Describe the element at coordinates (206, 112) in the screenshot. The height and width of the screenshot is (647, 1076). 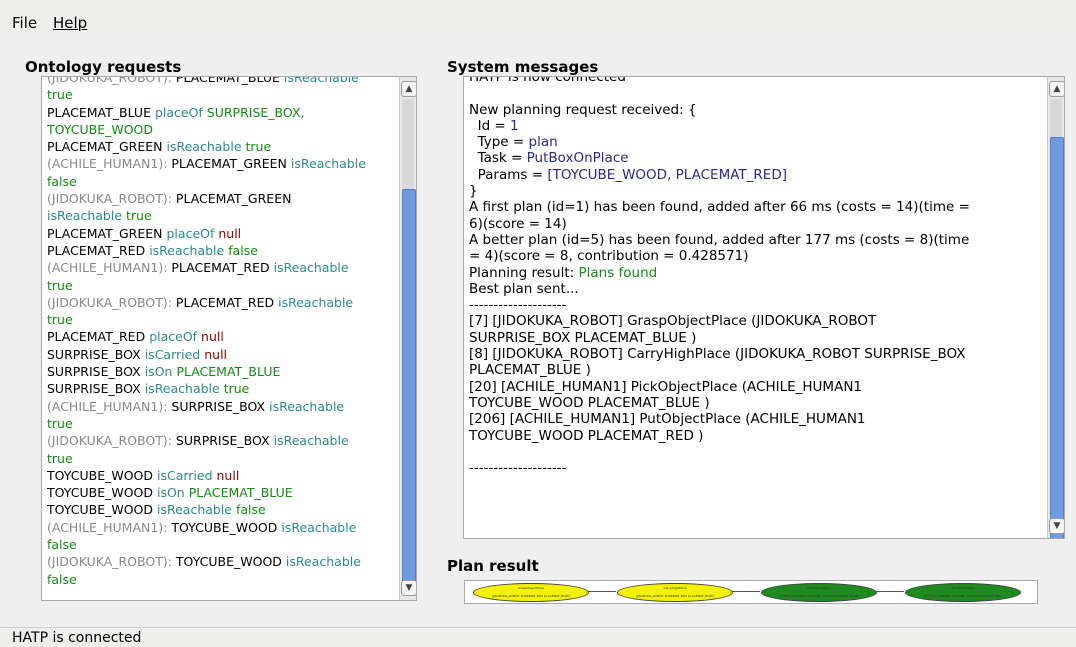
I see `ontology-line: PLACEMAT_BLUE placeOf SURPRISE_BOX,` at that location.